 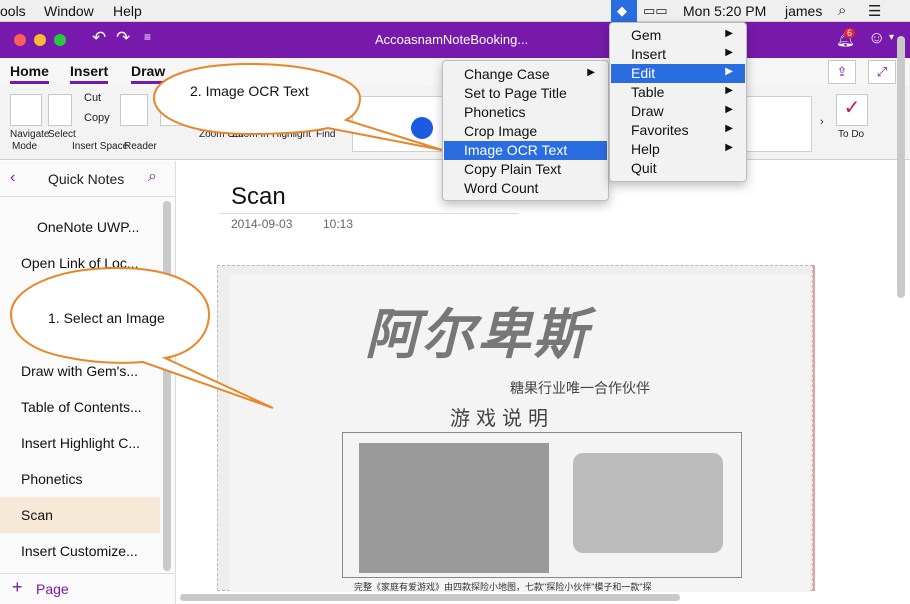 What do you see at coordinates (678, 35) in the screenshot?
I see `menu-item-gem: Gem ▶` at bounding box center [678, 35].